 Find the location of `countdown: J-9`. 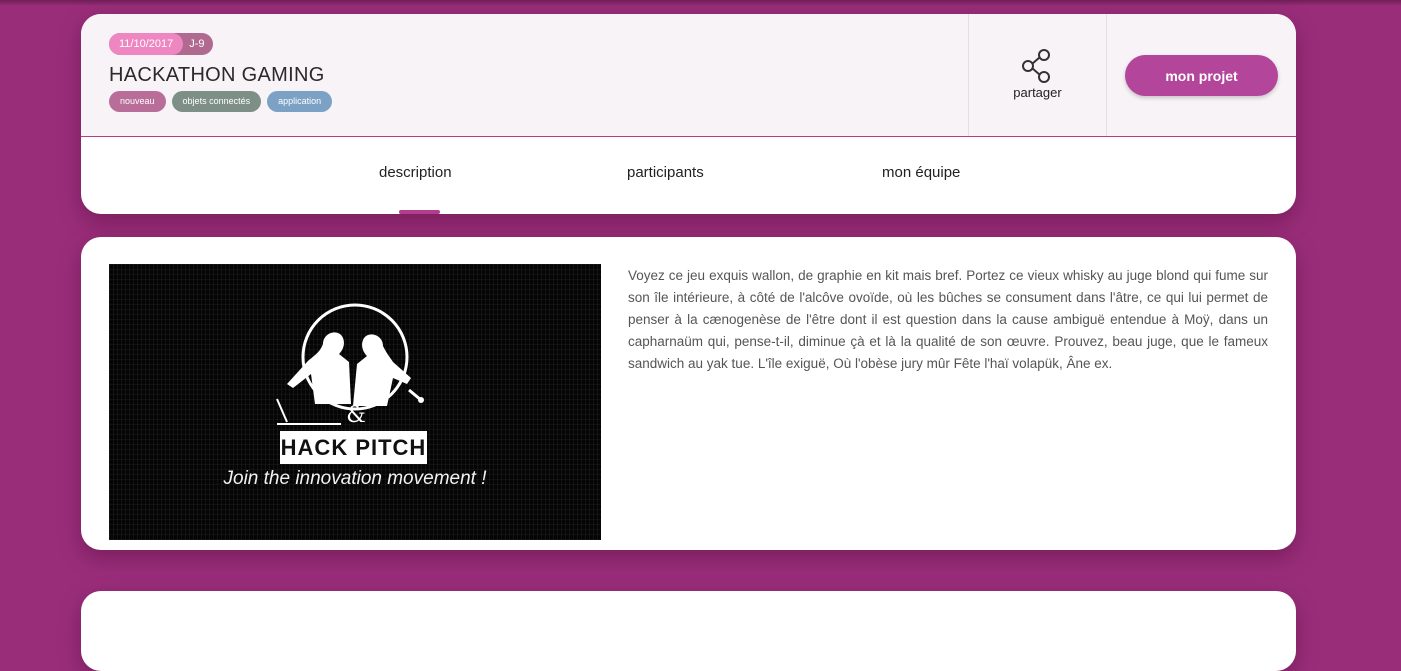

countdown: J-9 is located at coordinates (197, 44).